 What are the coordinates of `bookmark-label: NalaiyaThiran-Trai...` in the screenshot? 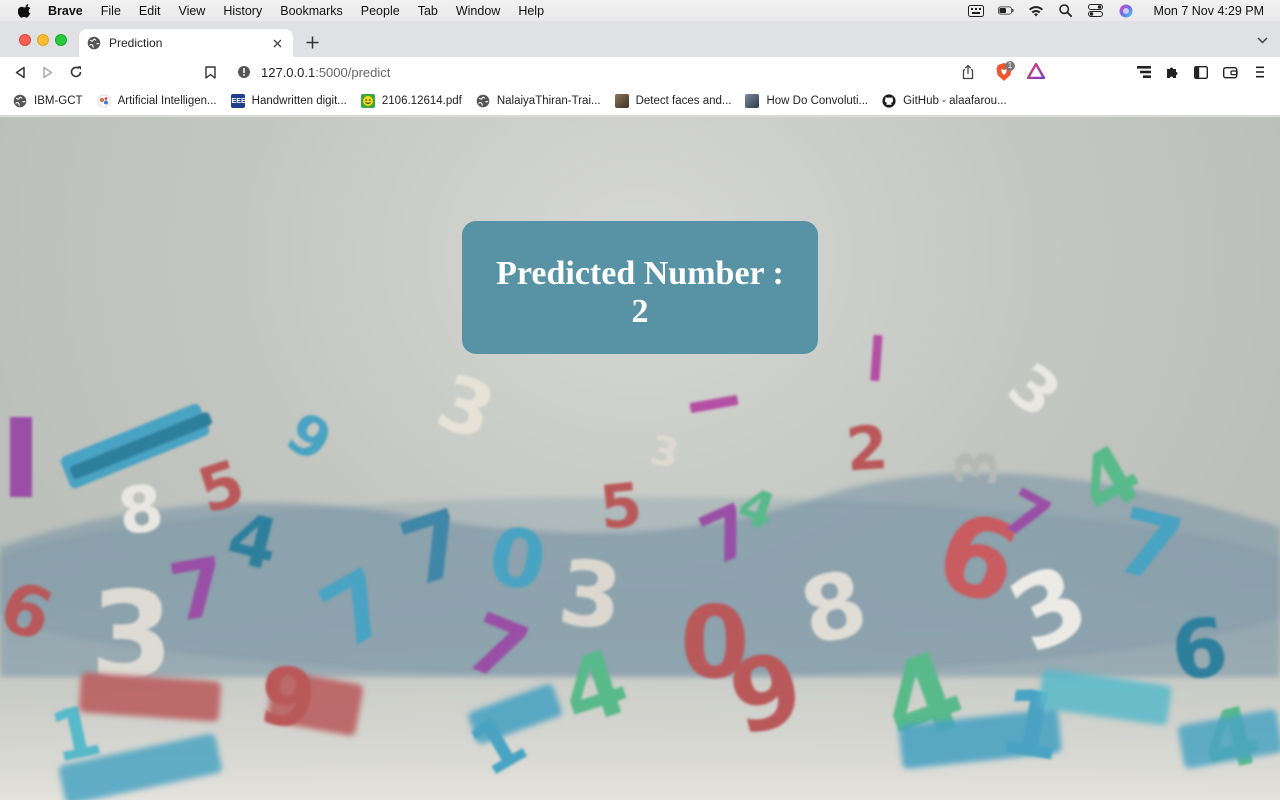 It's located at (548, 101).